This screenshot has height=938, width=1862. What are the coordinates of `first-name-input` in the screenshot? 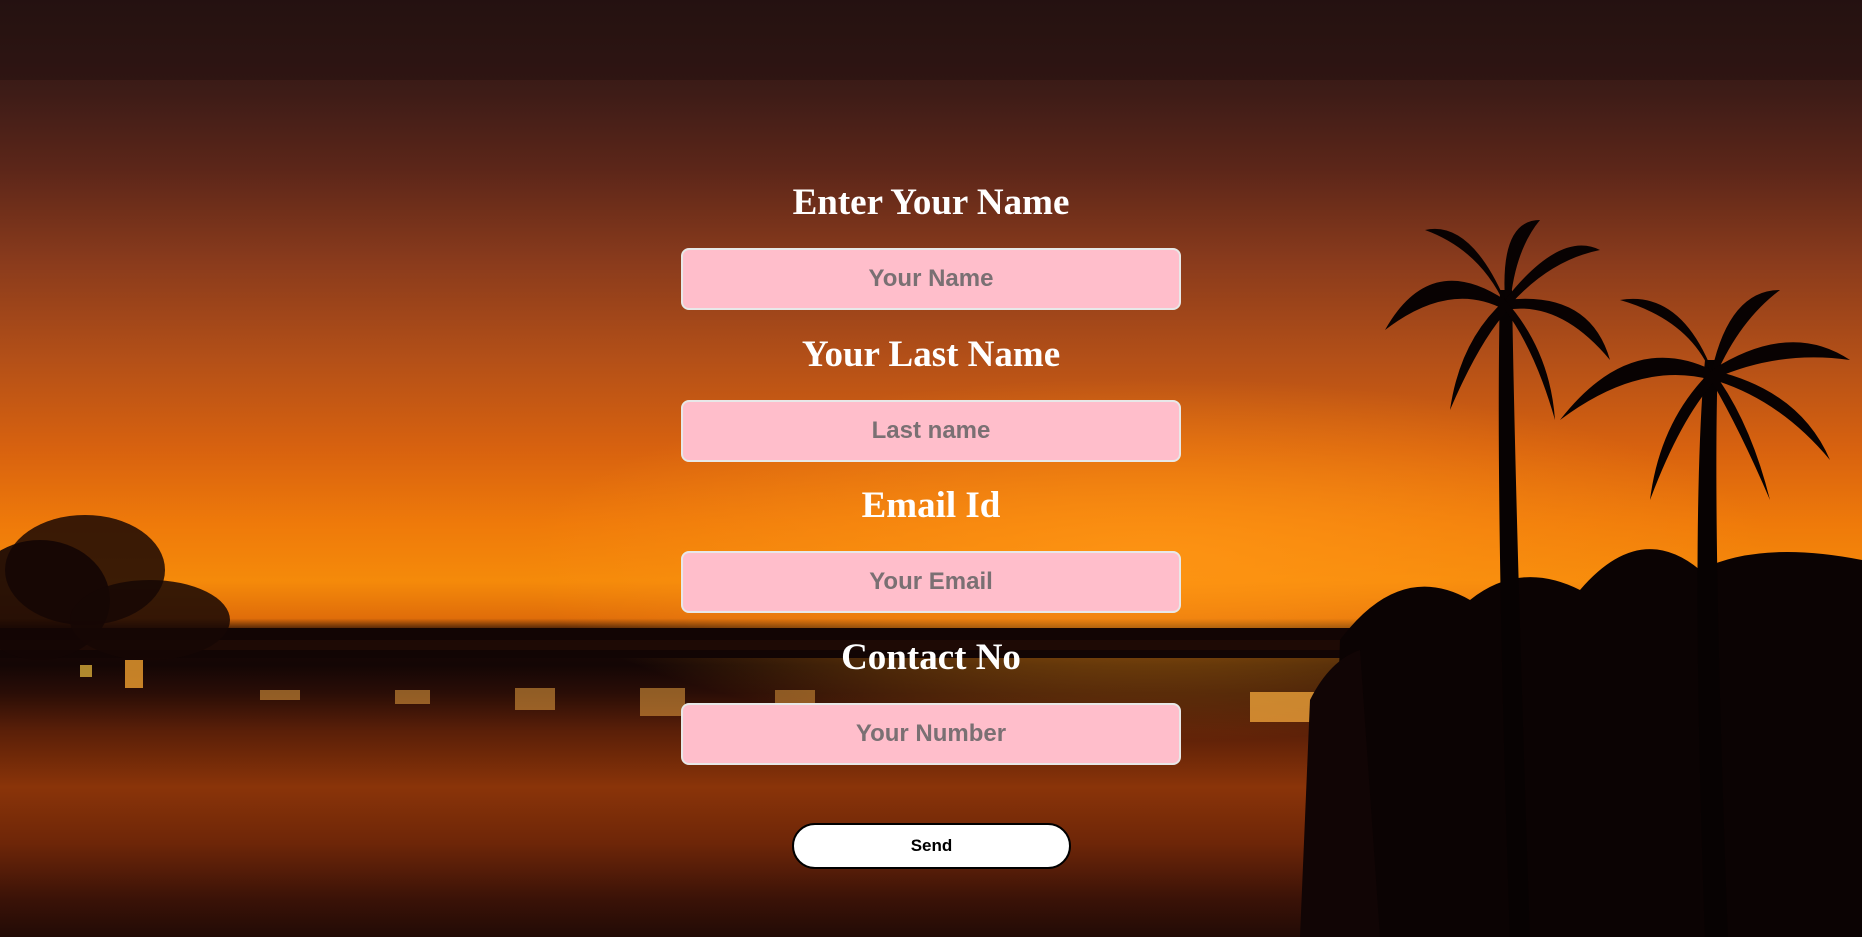 It's located at (931, 279).